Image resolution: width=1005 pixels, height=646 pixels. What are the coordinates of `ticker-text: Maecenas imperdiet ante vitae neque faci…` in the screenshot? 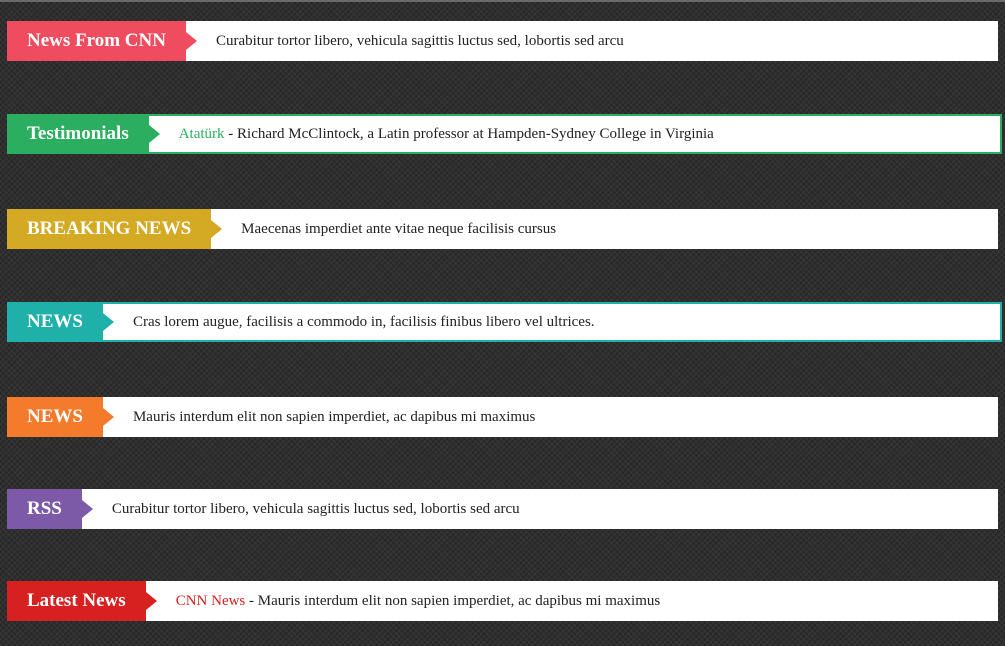 It's located at (383, 229).